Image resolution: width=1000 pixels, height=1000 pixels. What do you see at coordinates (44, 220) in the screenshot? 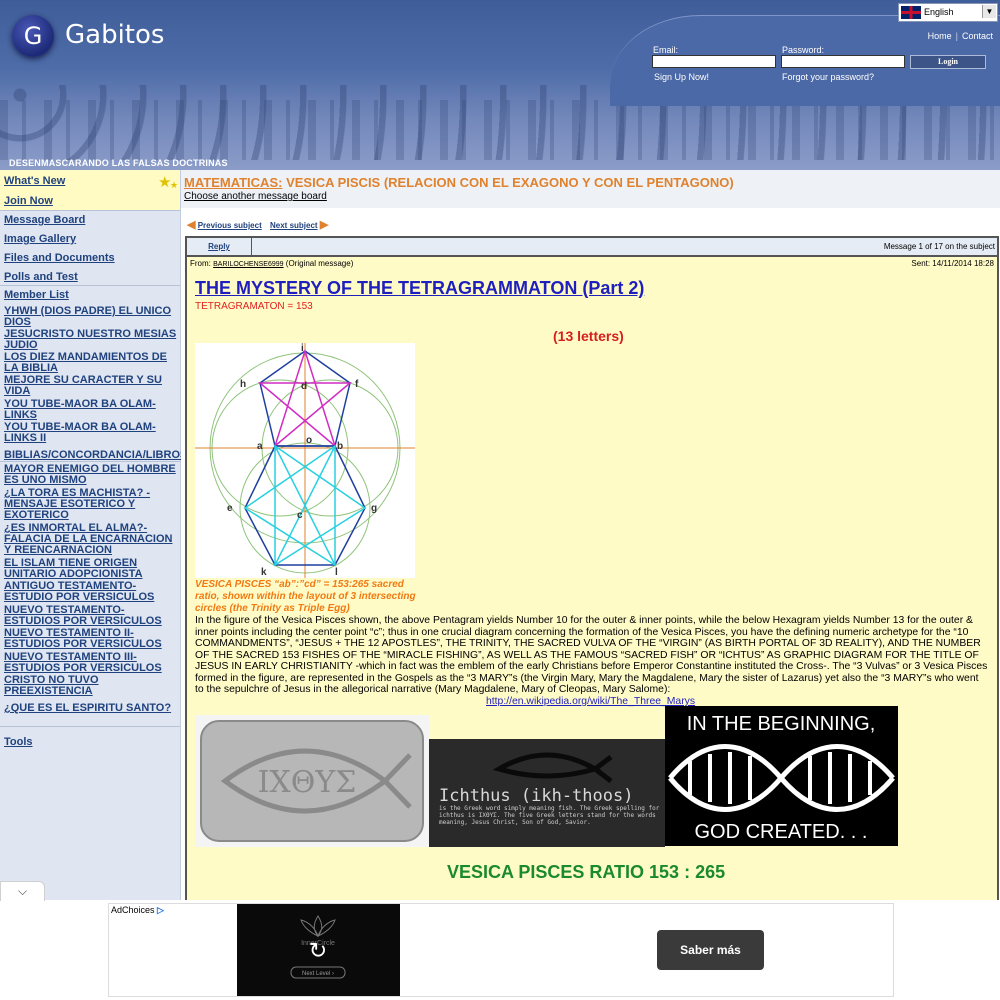
I see `sidebar-item-message-board: Message Board` at bounding box center [44, 220].